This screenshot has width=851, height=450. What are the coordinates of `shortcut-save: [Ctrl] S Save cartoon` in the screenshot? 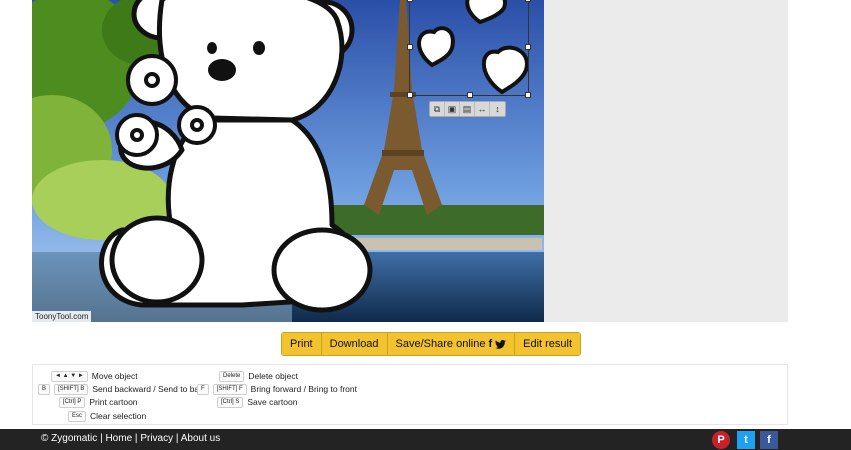 It's located at (257, 402).